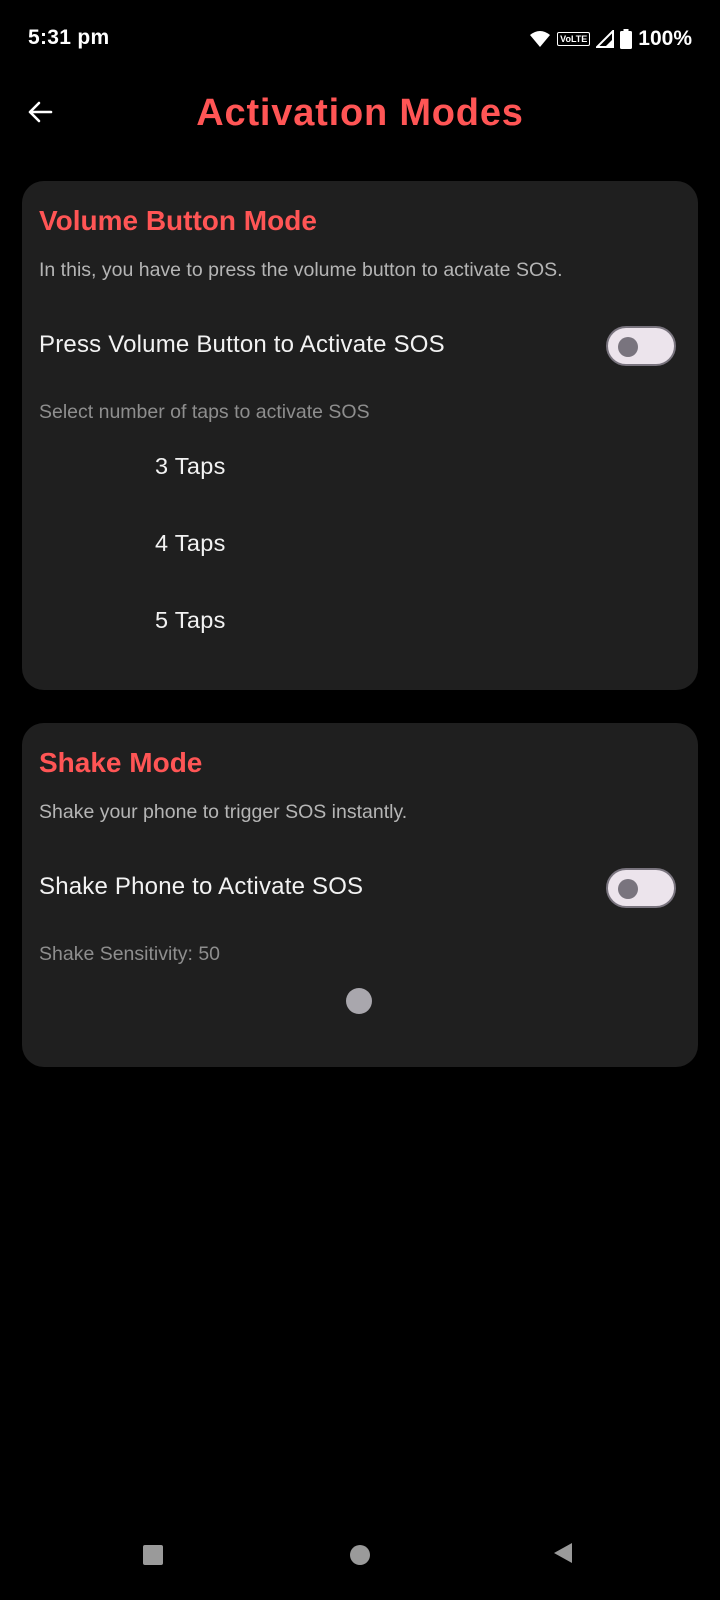 The width and height of the screenshot is (720, 1600). Describe the element at coordinates (359, 467) in the screenshot. I see `tap-option-3: 3 Taps` at that location.